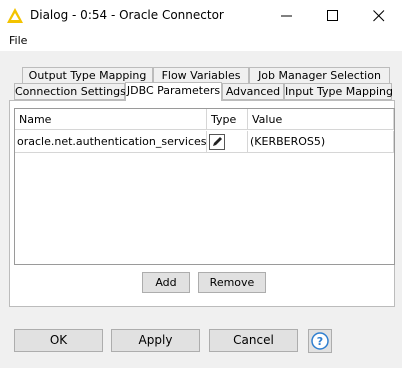  I want to click on close-icon, so click(379, 16).